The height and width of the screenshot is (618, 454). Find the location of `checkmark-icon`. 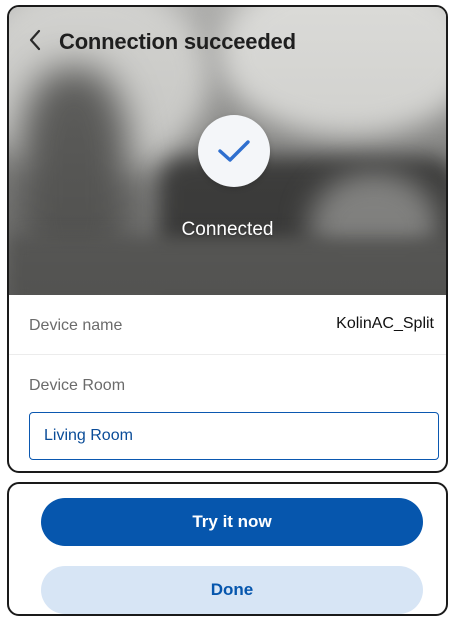

checkmark-icon is located at coordinates (234, 151).